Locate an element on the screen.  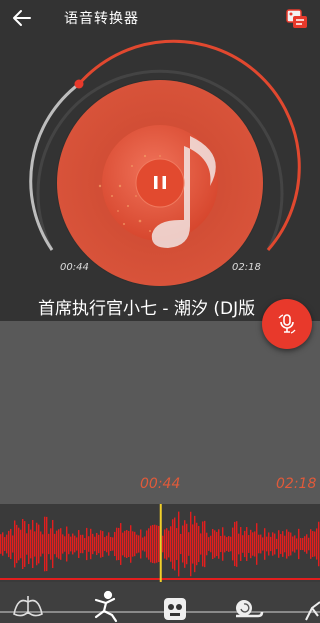
playhead is located at coordinates (160, 543).